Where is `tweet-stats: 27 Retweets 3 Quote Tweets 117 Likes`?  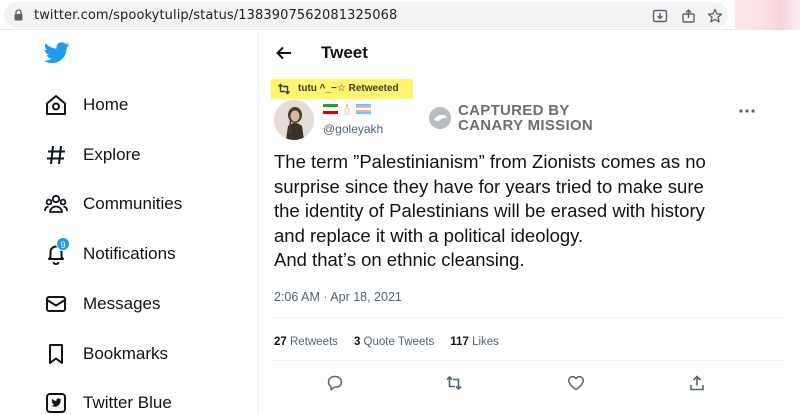 tweet-stats: 27 Retweets 3 Quote Tweets 117 Likes is located at coordinates (386, 342).